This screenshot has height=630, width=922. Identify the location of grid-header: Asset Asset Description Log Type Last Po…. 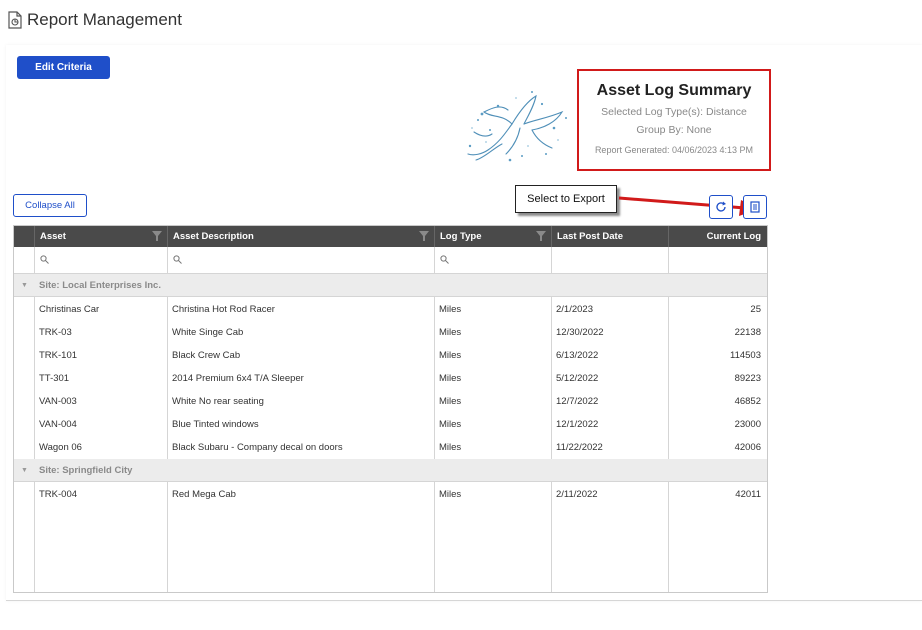
(390, 236).